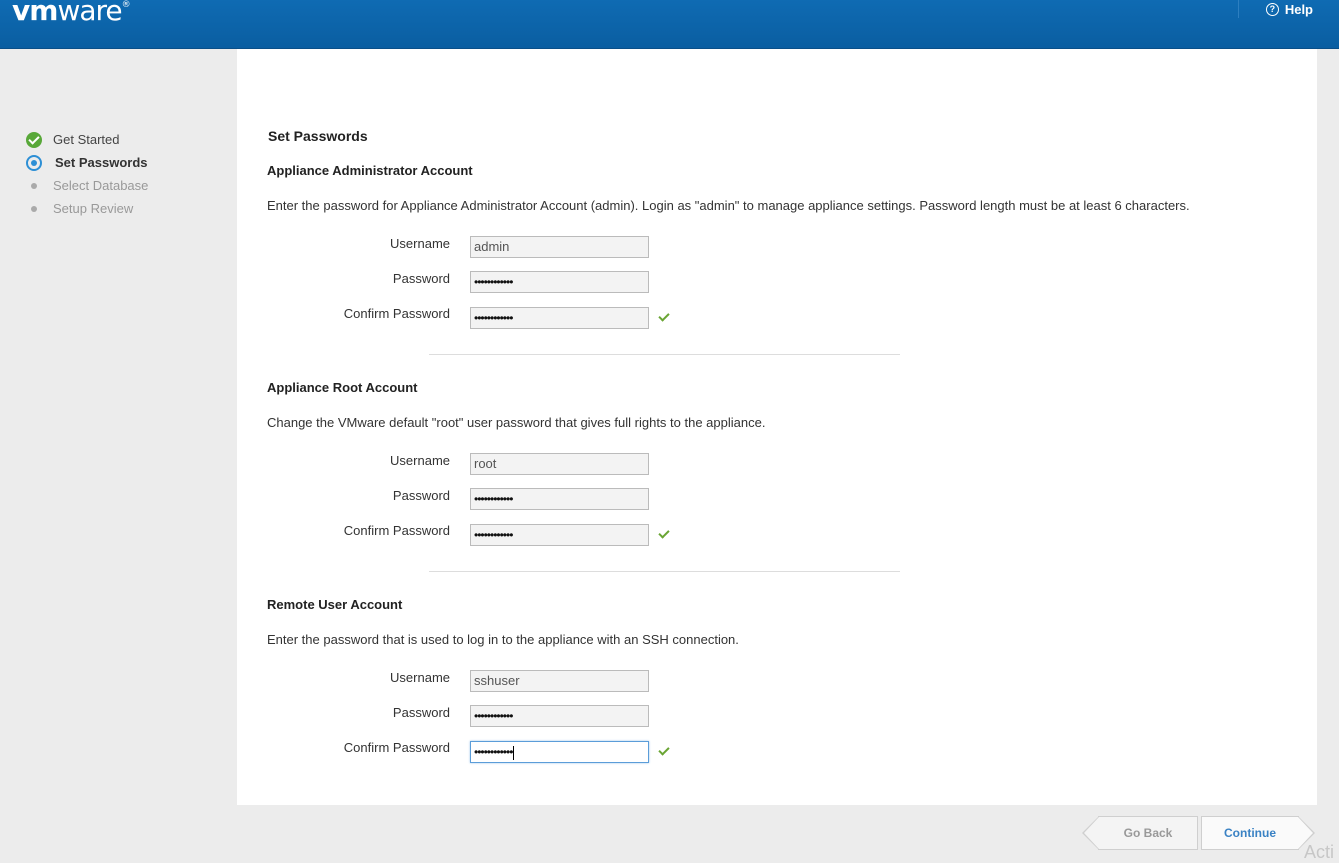  What do you see at coordinates (370, 170) in the screenshot?
I see `admin-section-title: Appliance Administrator Account` at bounding box center [370, 170].